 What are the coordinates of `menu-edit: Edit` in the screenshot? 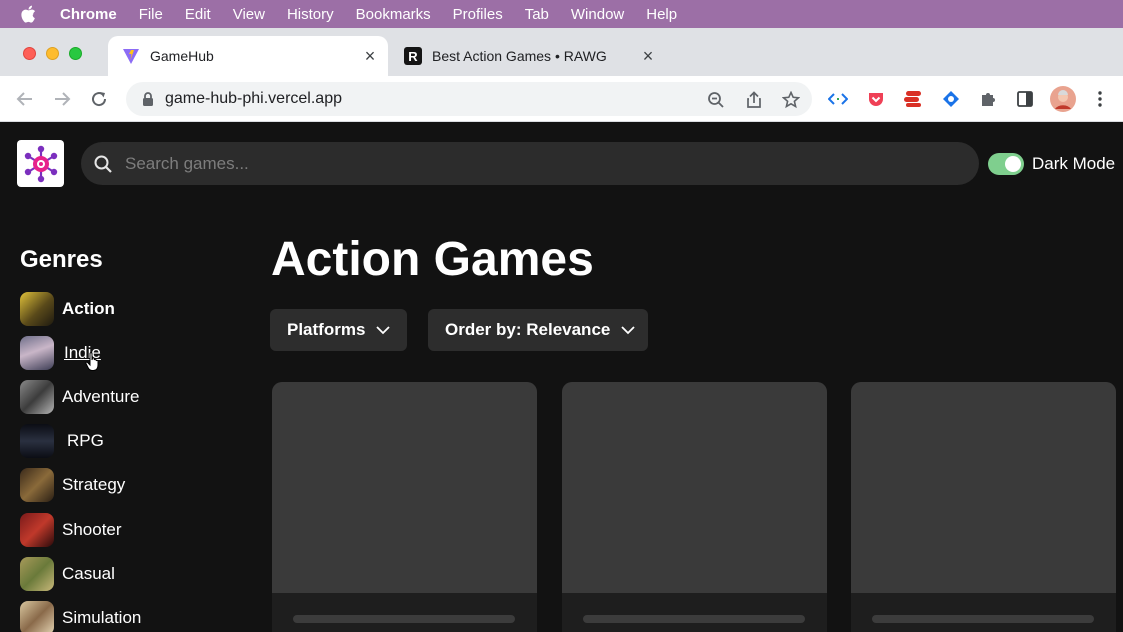 It's located at (198, 14).